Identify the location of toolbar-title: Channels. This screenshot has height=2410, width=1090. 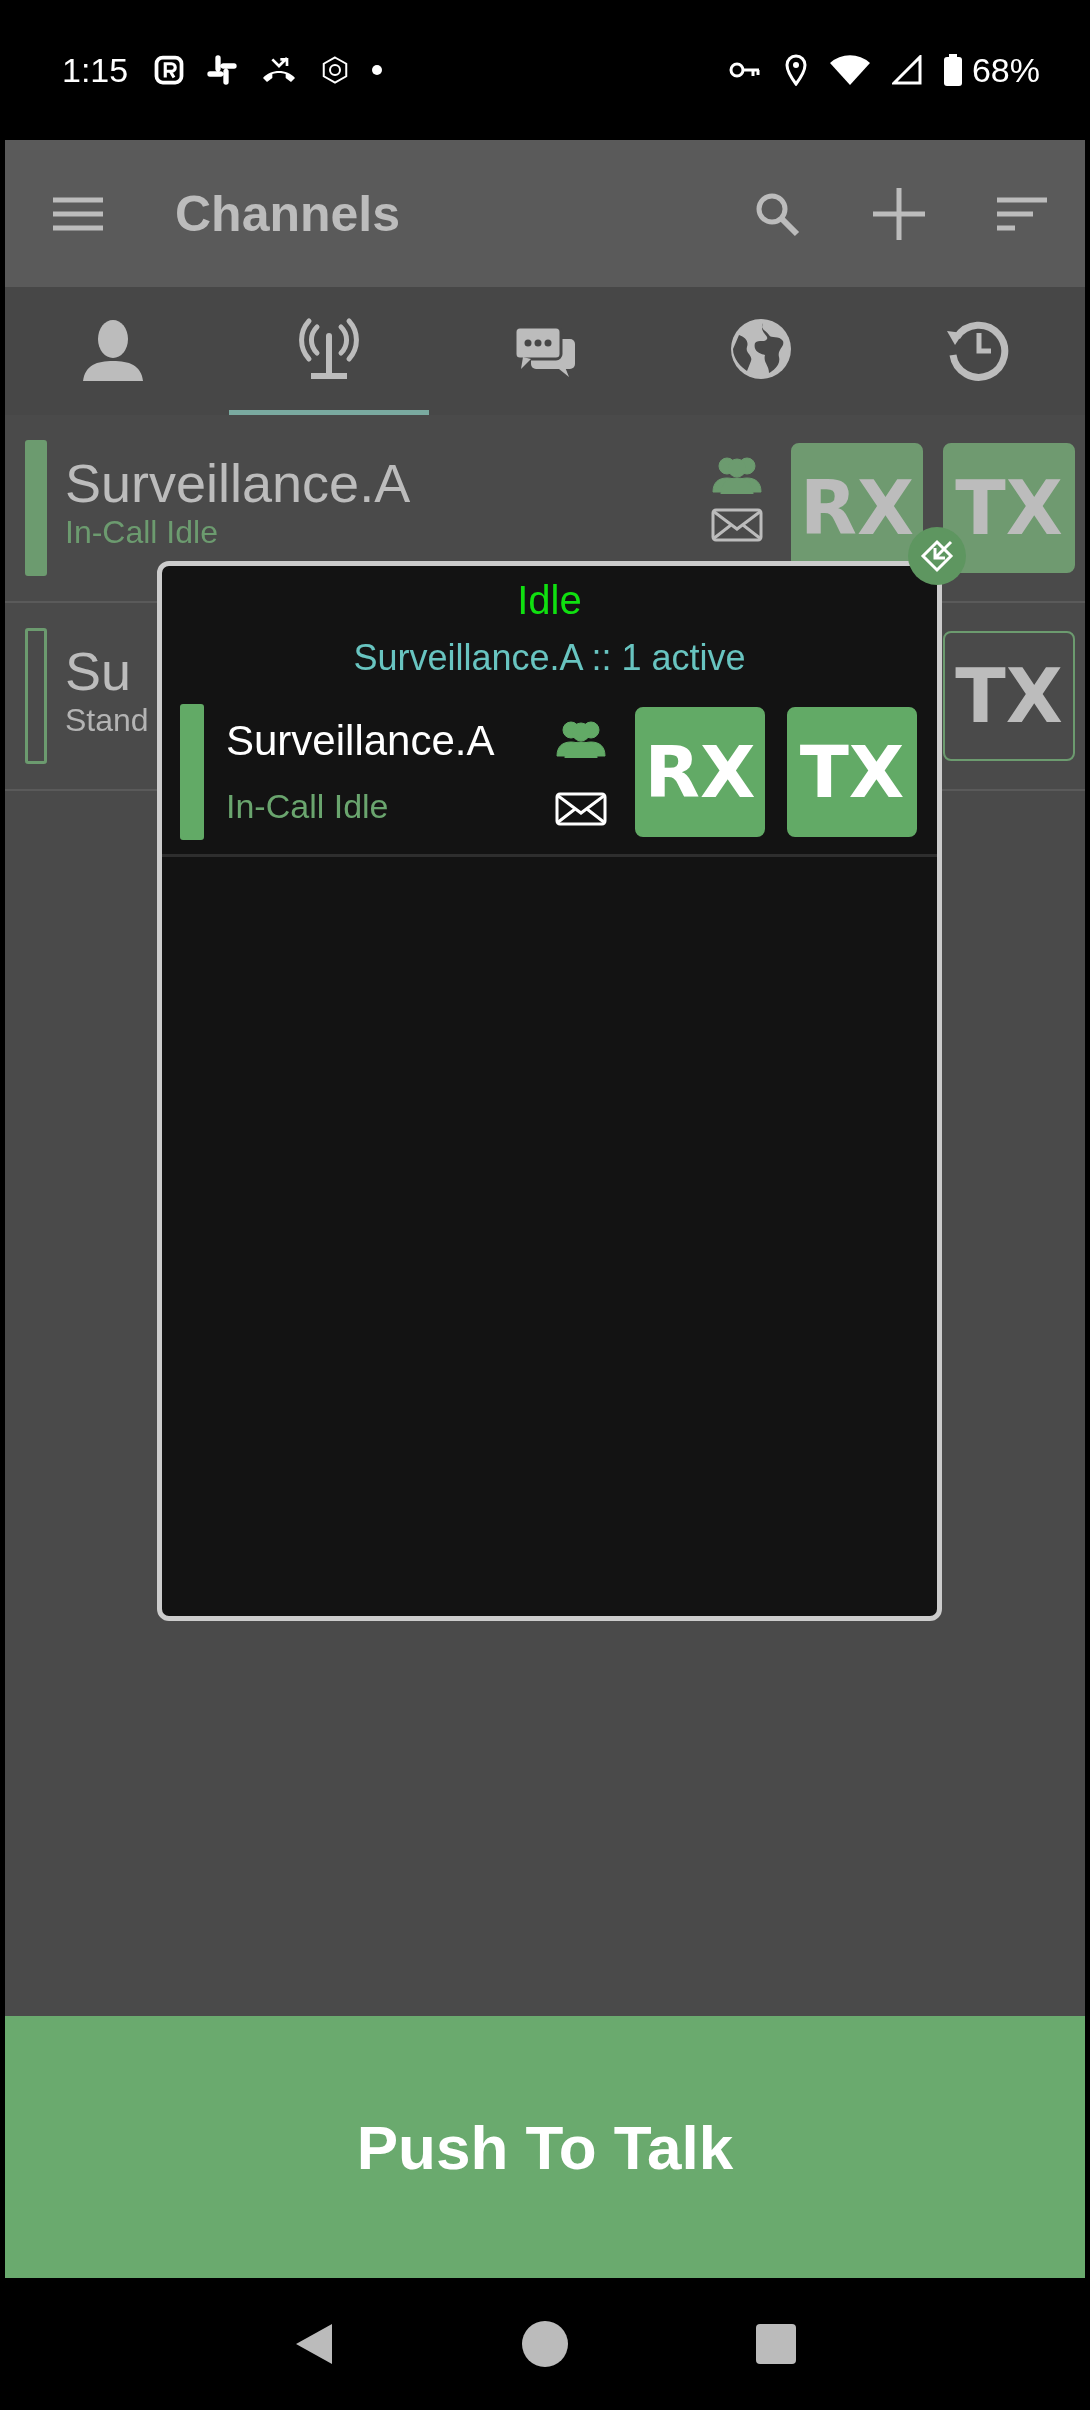
(288, 213).